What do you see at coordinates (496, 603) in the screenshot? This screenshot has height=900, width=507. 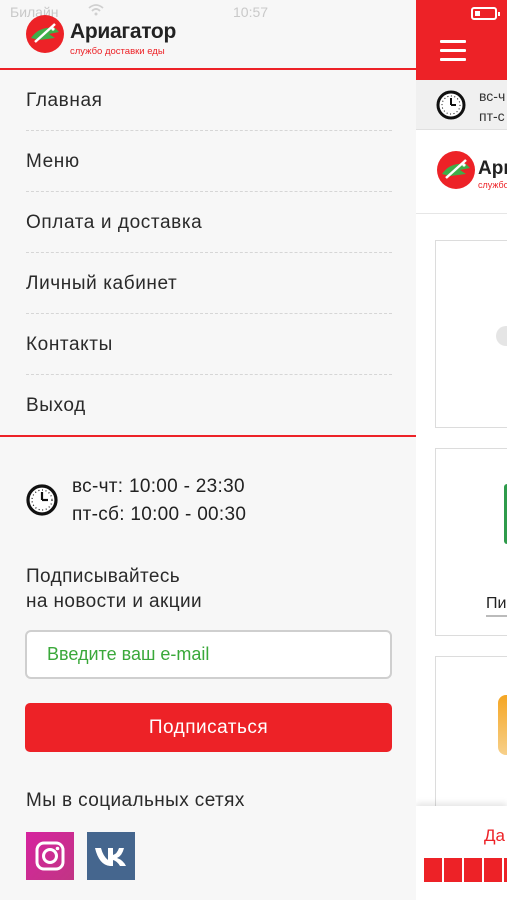 I see `product-card-label: Пи` at bounding box center [496, 603].